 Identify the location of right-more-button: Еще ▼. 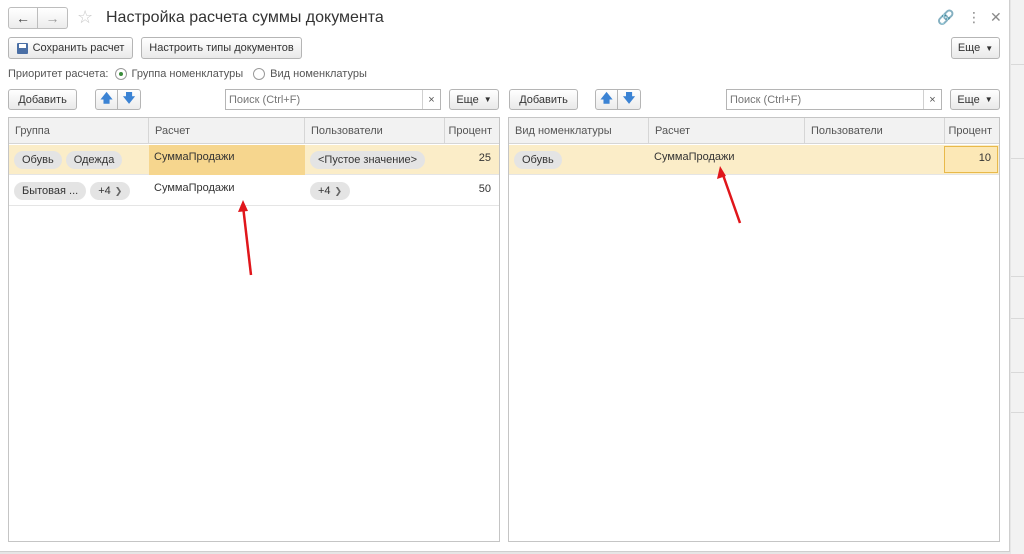
(975, 99).